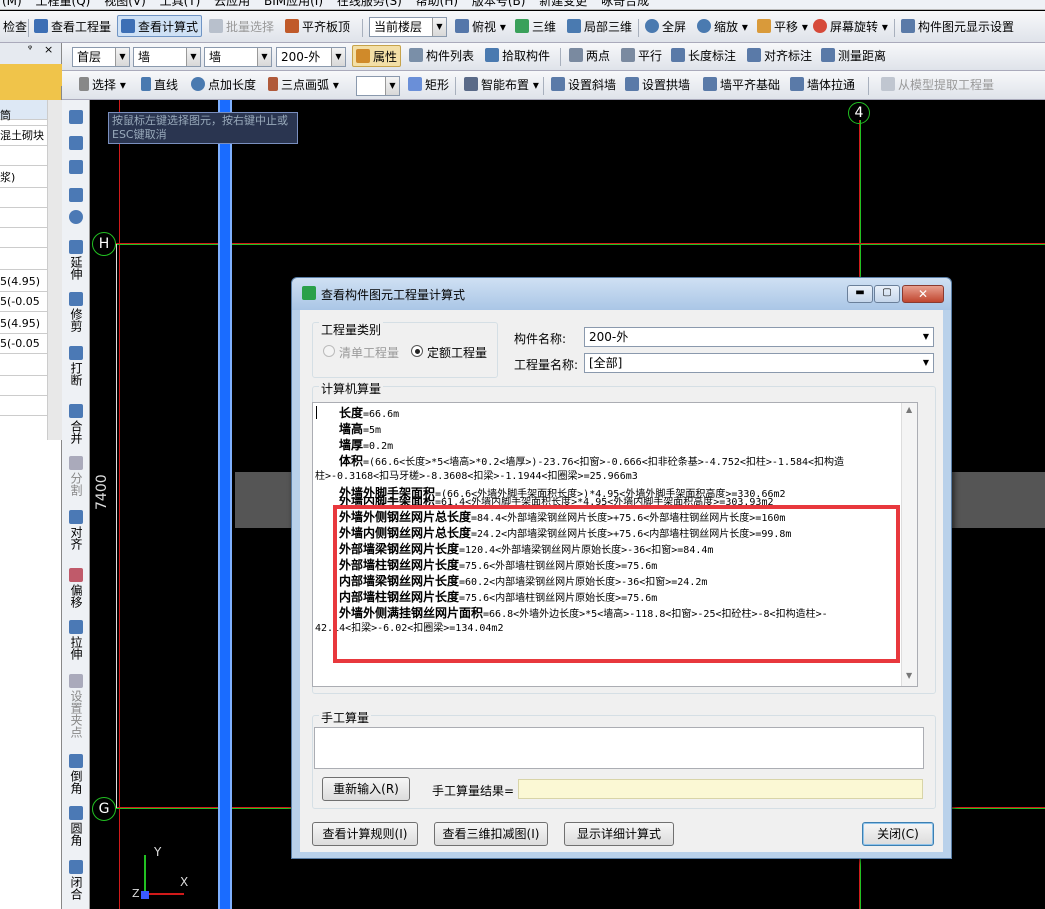 This screenshot has height=909, width=1045. I want to click on show-detail-button: 显示详细计算式, so click(619, 834).